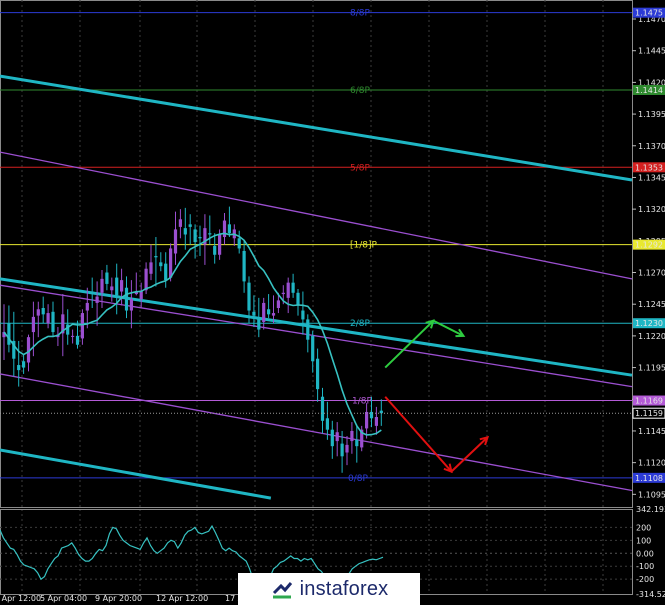 Image resolution: width=665 pixels, height=605 pixels. I want to click on oscillator-tick-label: 200, so click(643, 527).